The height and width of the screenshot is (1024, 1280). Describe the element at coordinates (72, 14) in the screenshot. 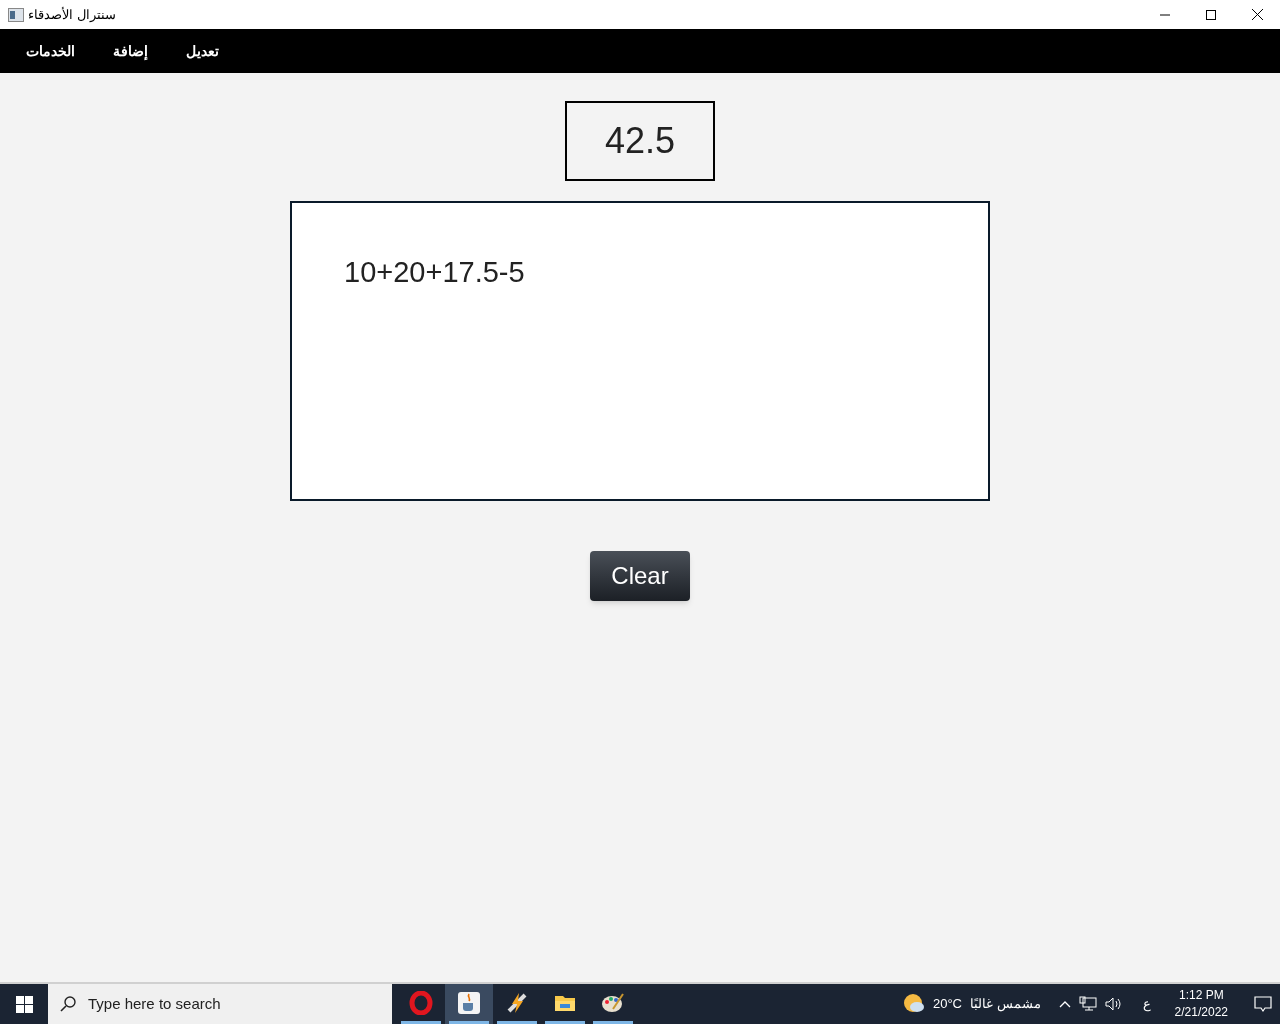

I see `window-title: سنترال الأصدقاء` at that location.